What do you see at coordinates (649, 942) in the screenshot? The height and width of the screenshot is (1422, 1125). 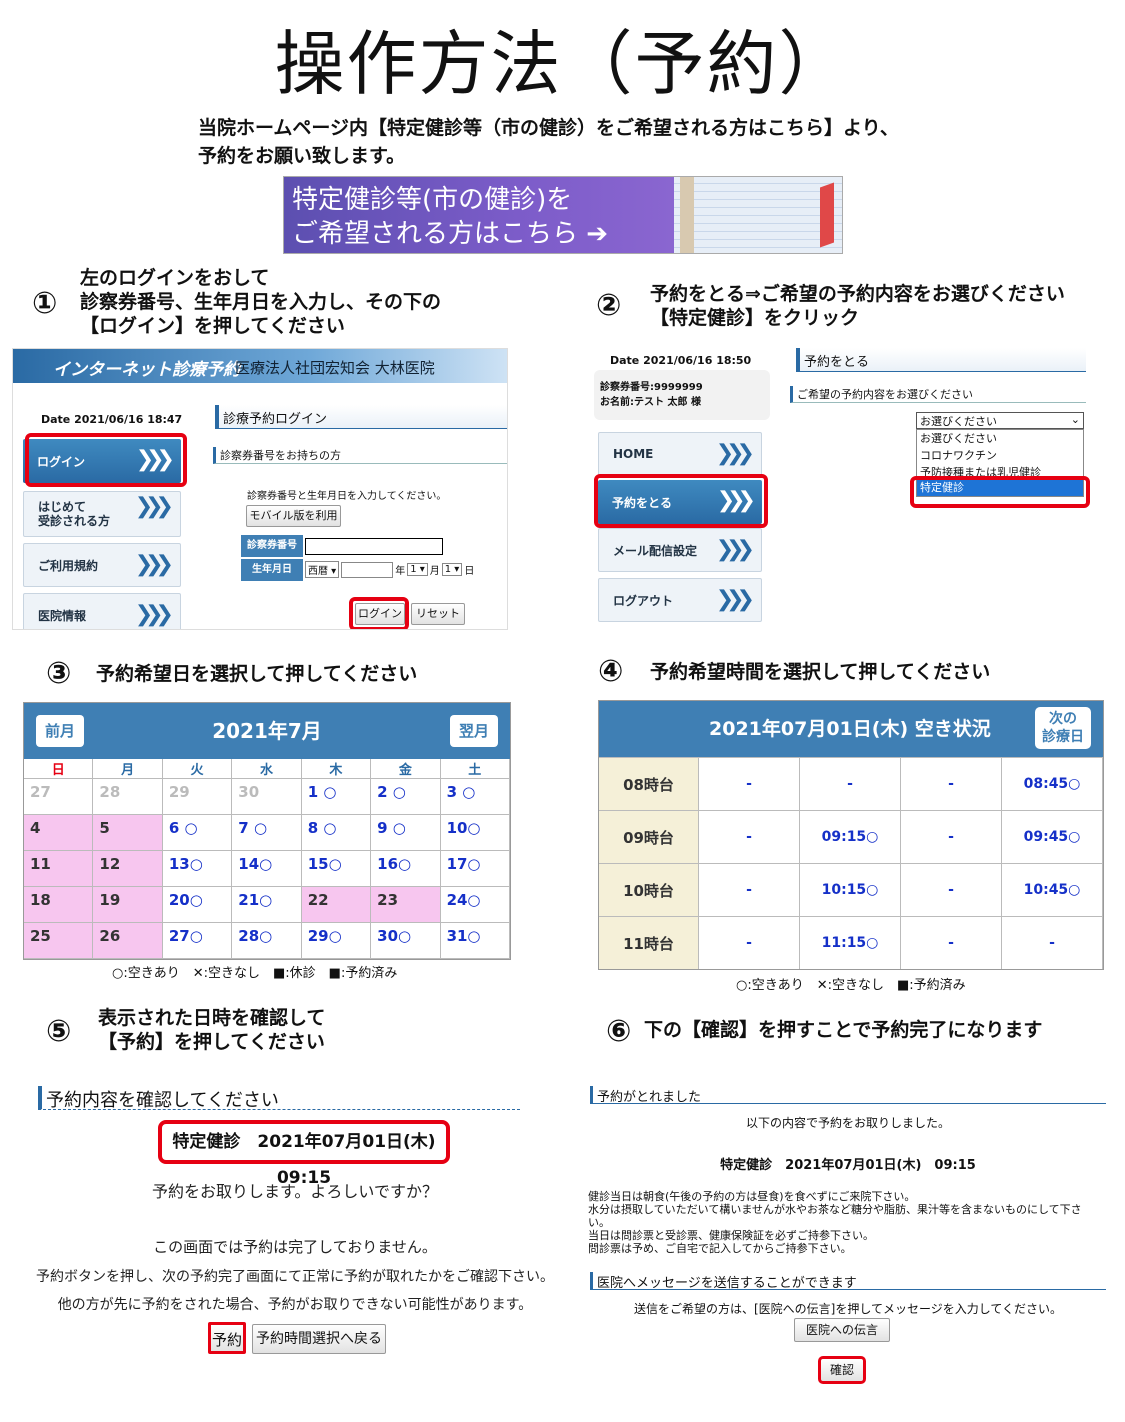 I see `hour-label: 11時台` at bounding box center [649, 942].